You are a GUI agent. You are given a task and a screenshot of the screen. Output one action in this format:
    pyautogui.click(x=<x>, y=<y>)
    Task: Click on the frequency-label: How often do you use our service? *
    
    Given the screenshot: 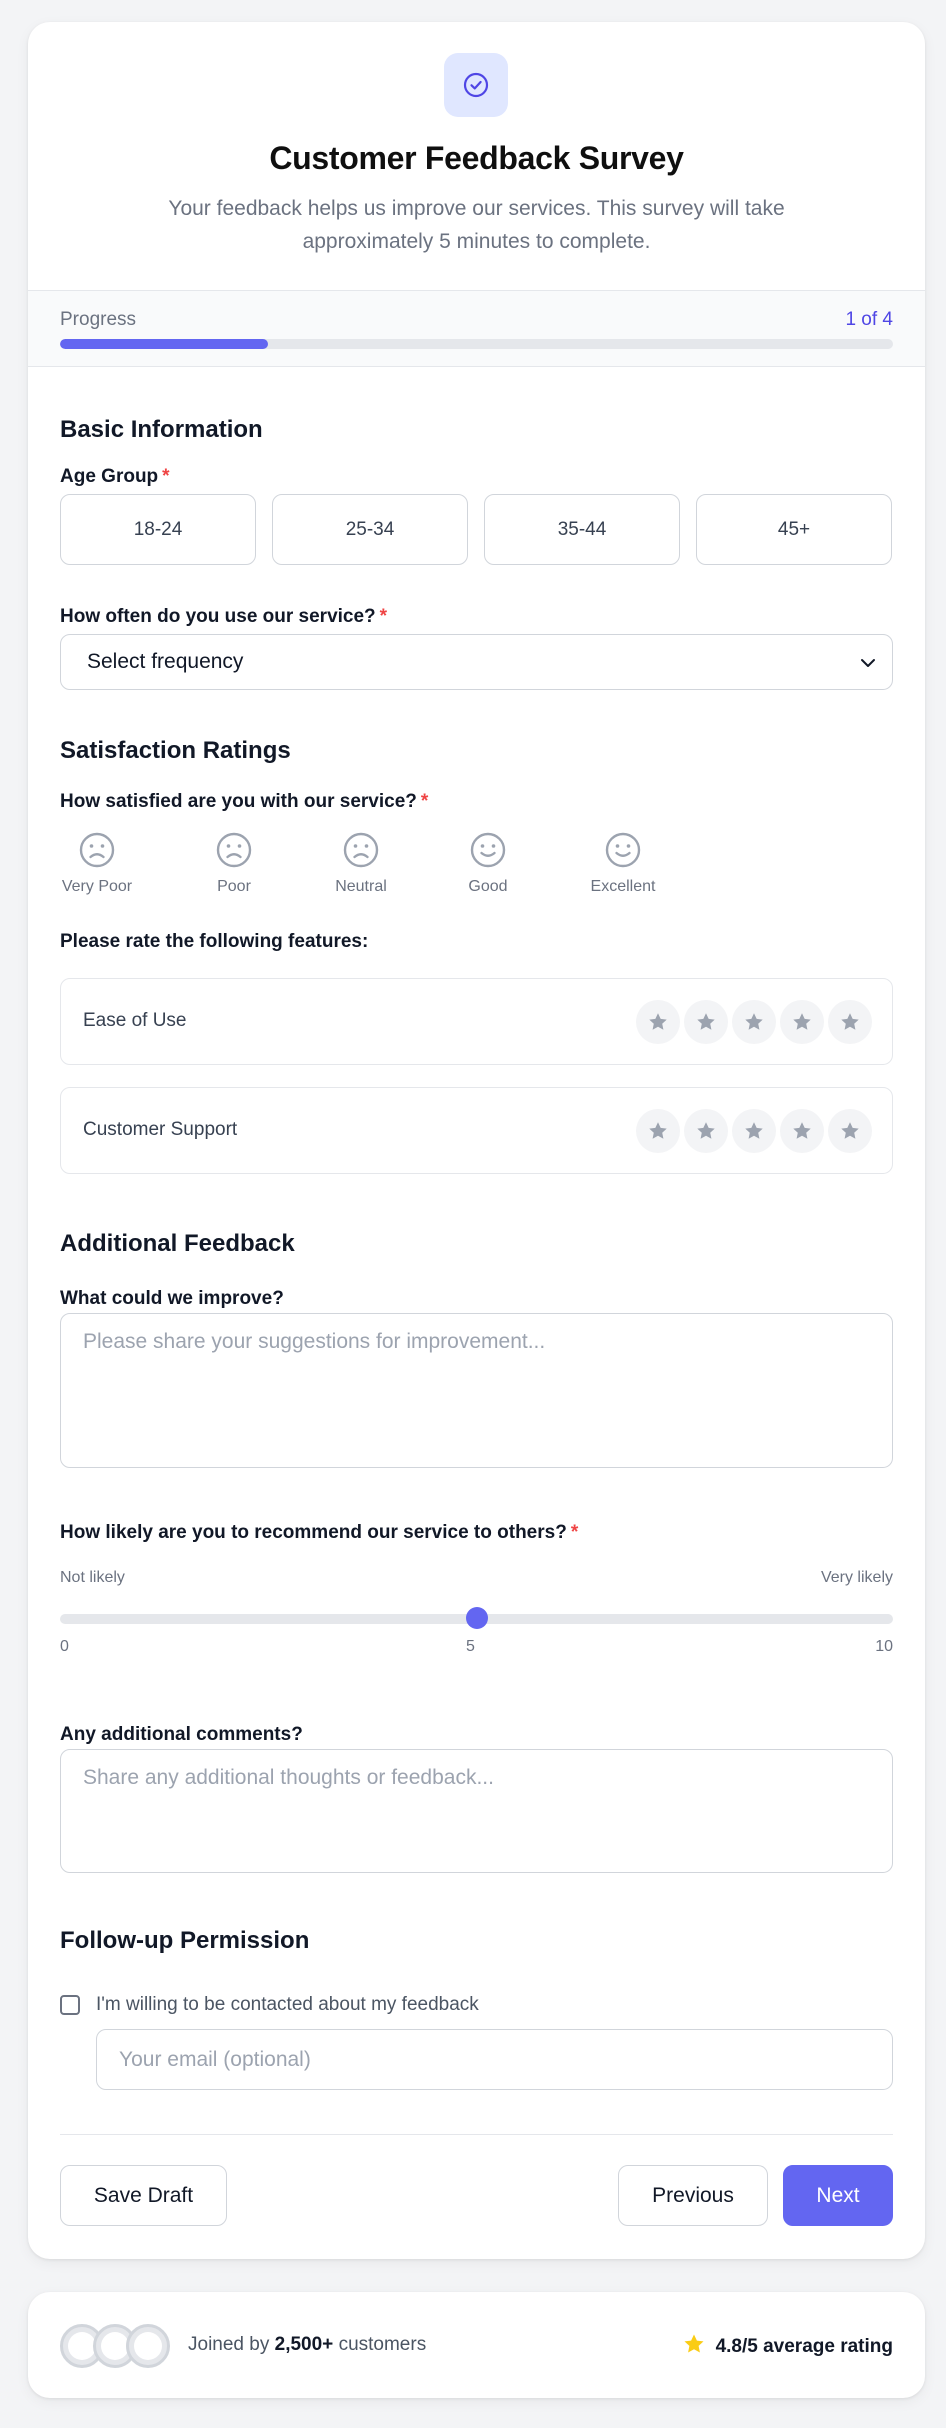 What is the action you would take?
    pyautogui.click(x=223, y=617)
    